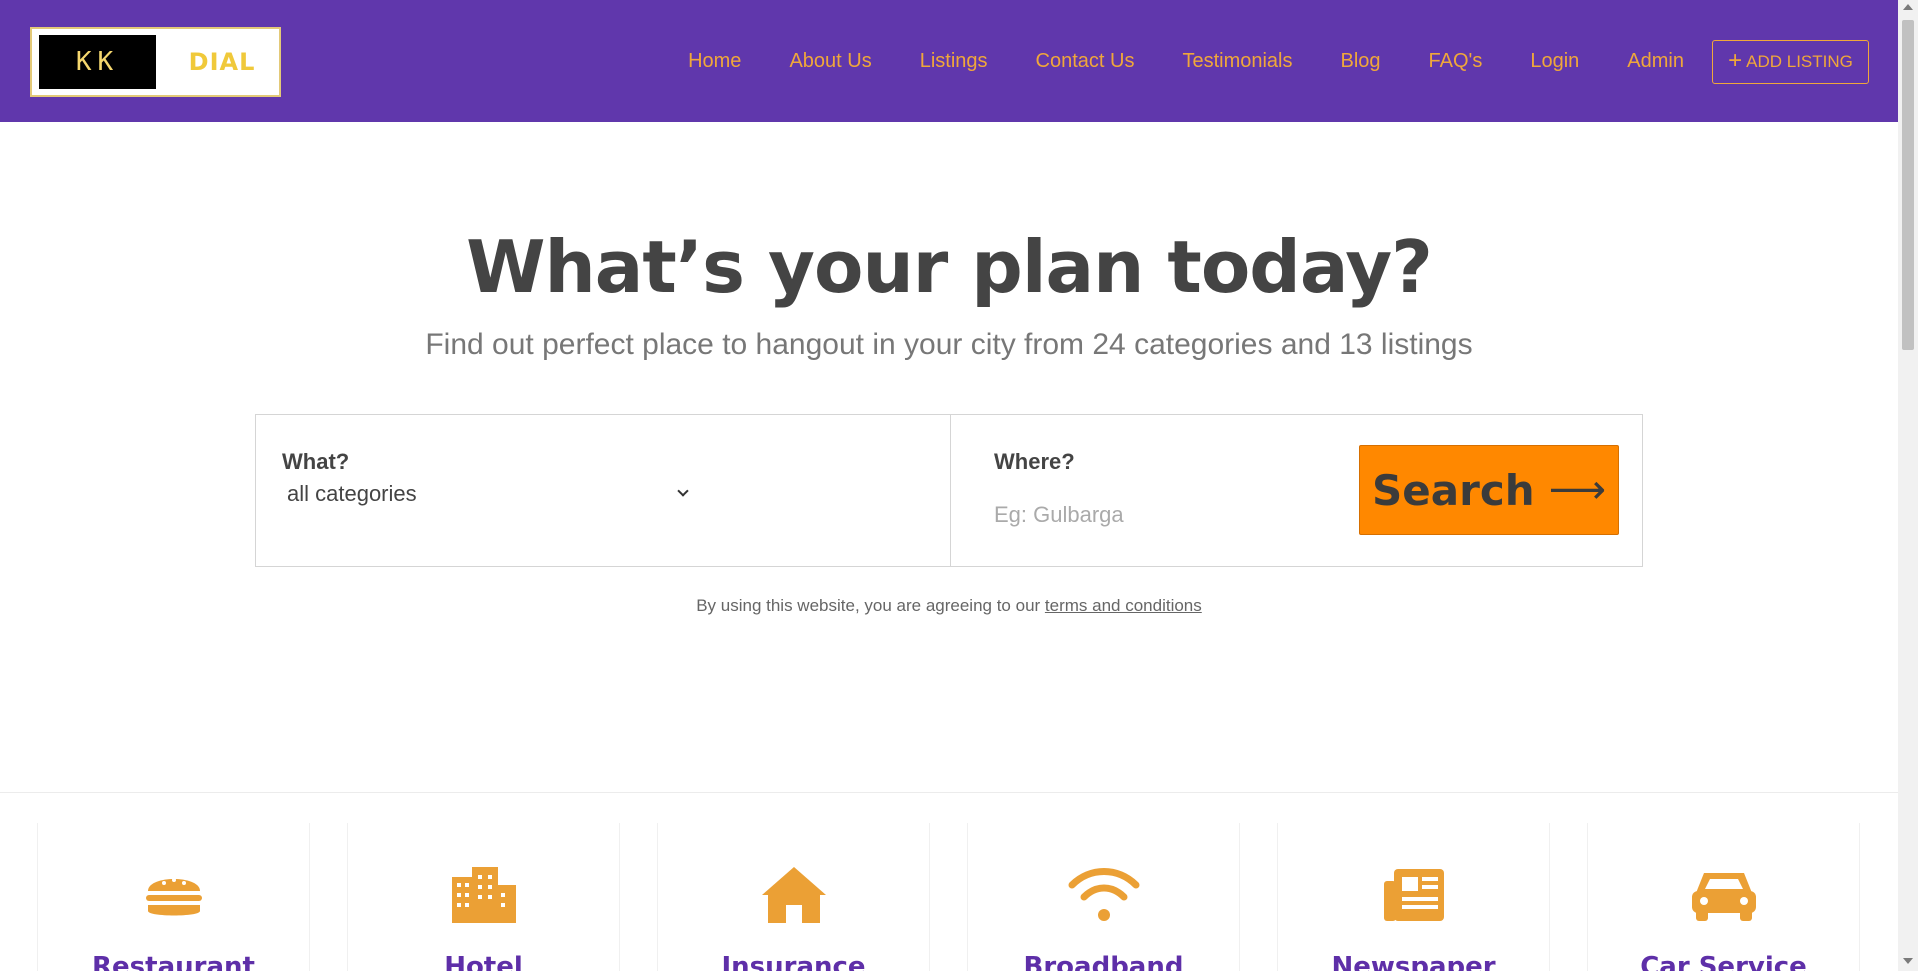 The image size is (1918, 971). Describe the element at coordinates (793, 961) in the screenshot. I see `category-label: Insurance Company` at that location.